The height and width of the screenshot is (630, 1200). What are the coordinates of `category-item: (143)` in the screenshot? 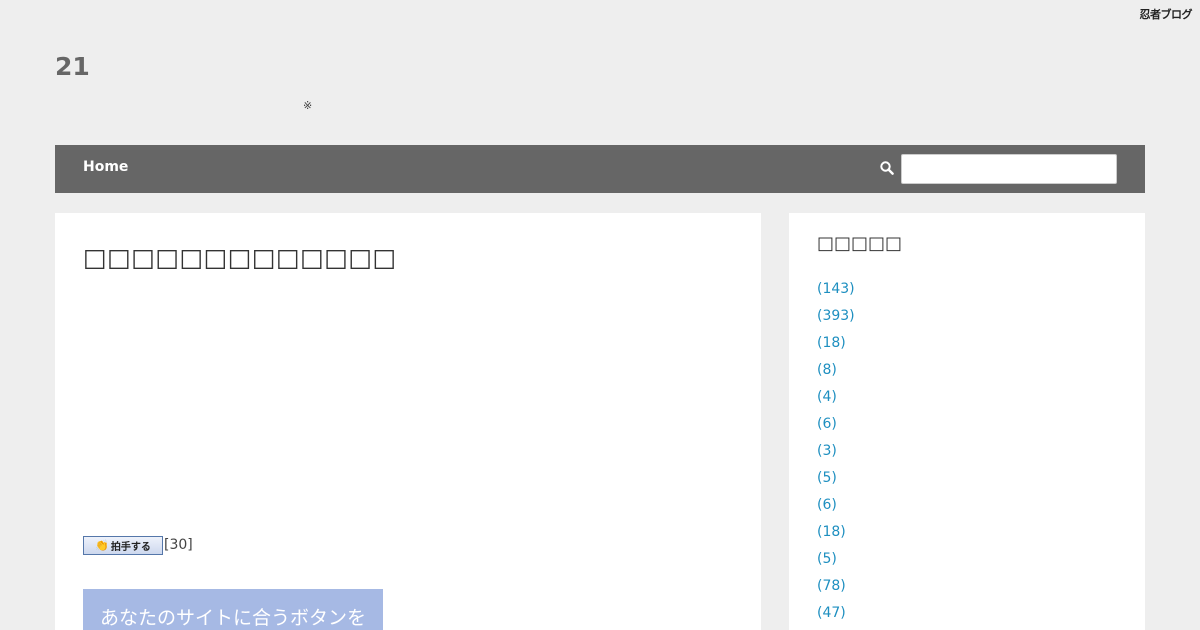 It's located at (836, 292).